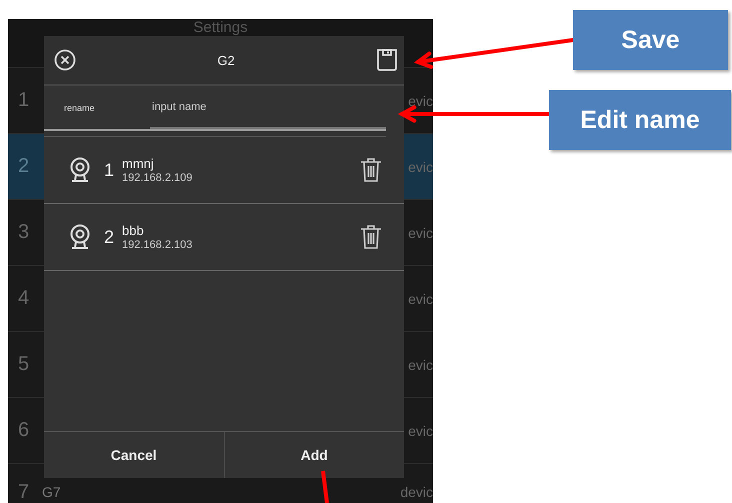 The height and width of the screenshot is (503, 732). Describe the element at coordinates (24, 492) in the screenshot. I see `row-number: 7` at that location.